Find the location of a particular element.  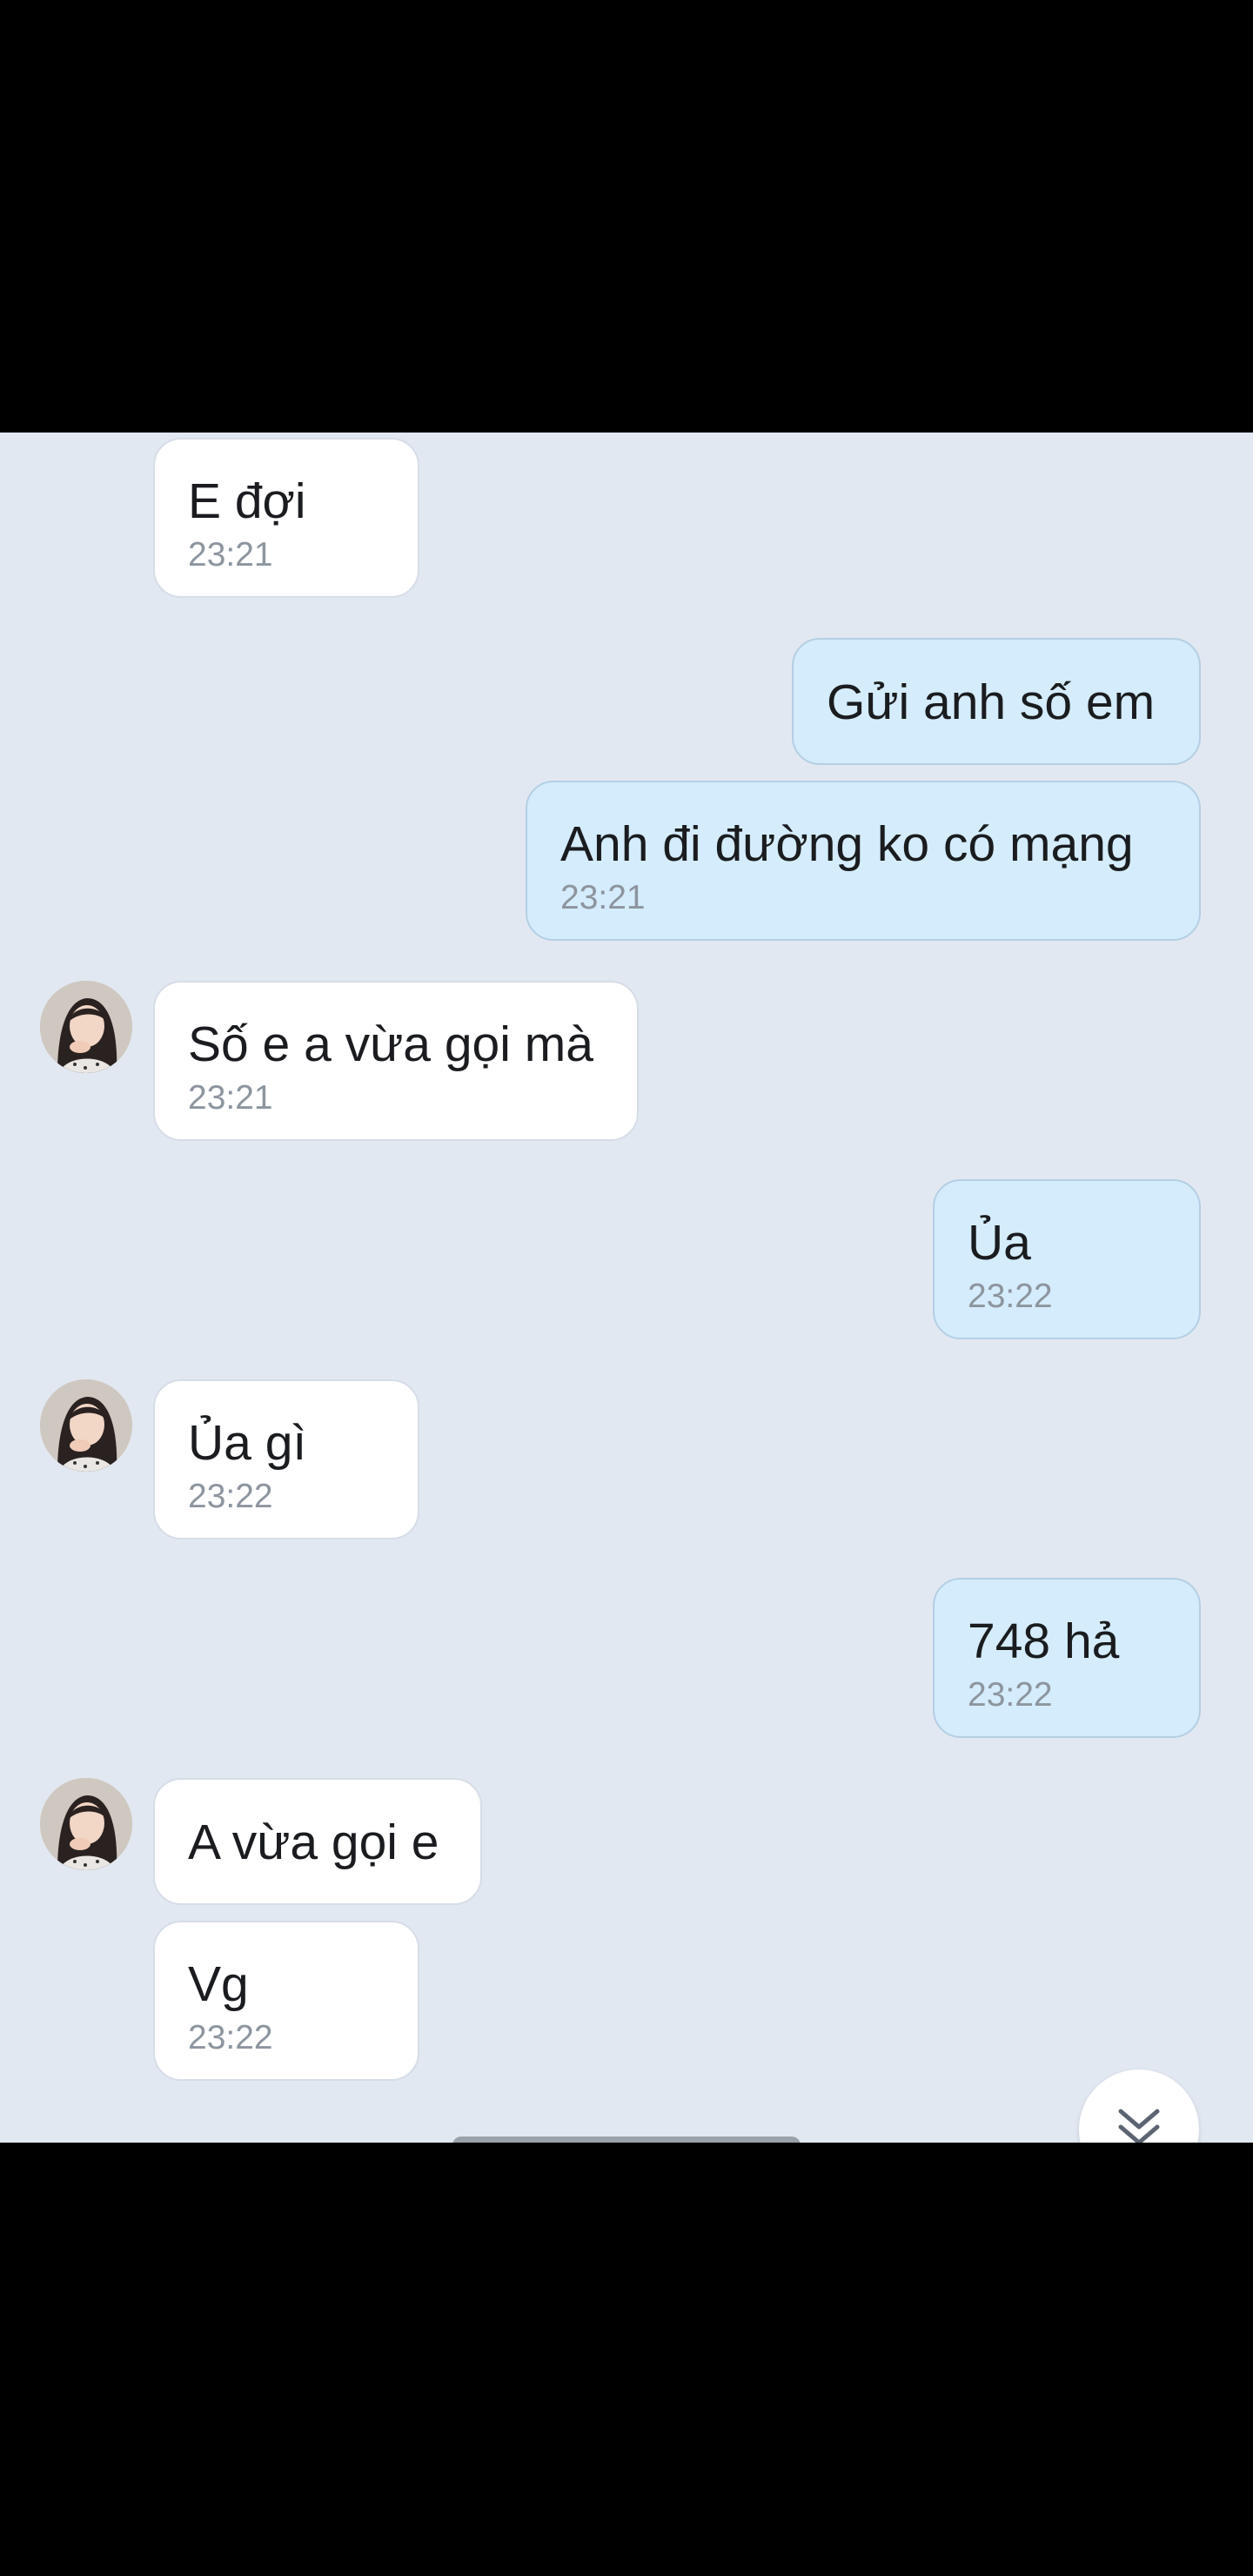

message-text: 748 hả is located at coordinates (1044, 1641).